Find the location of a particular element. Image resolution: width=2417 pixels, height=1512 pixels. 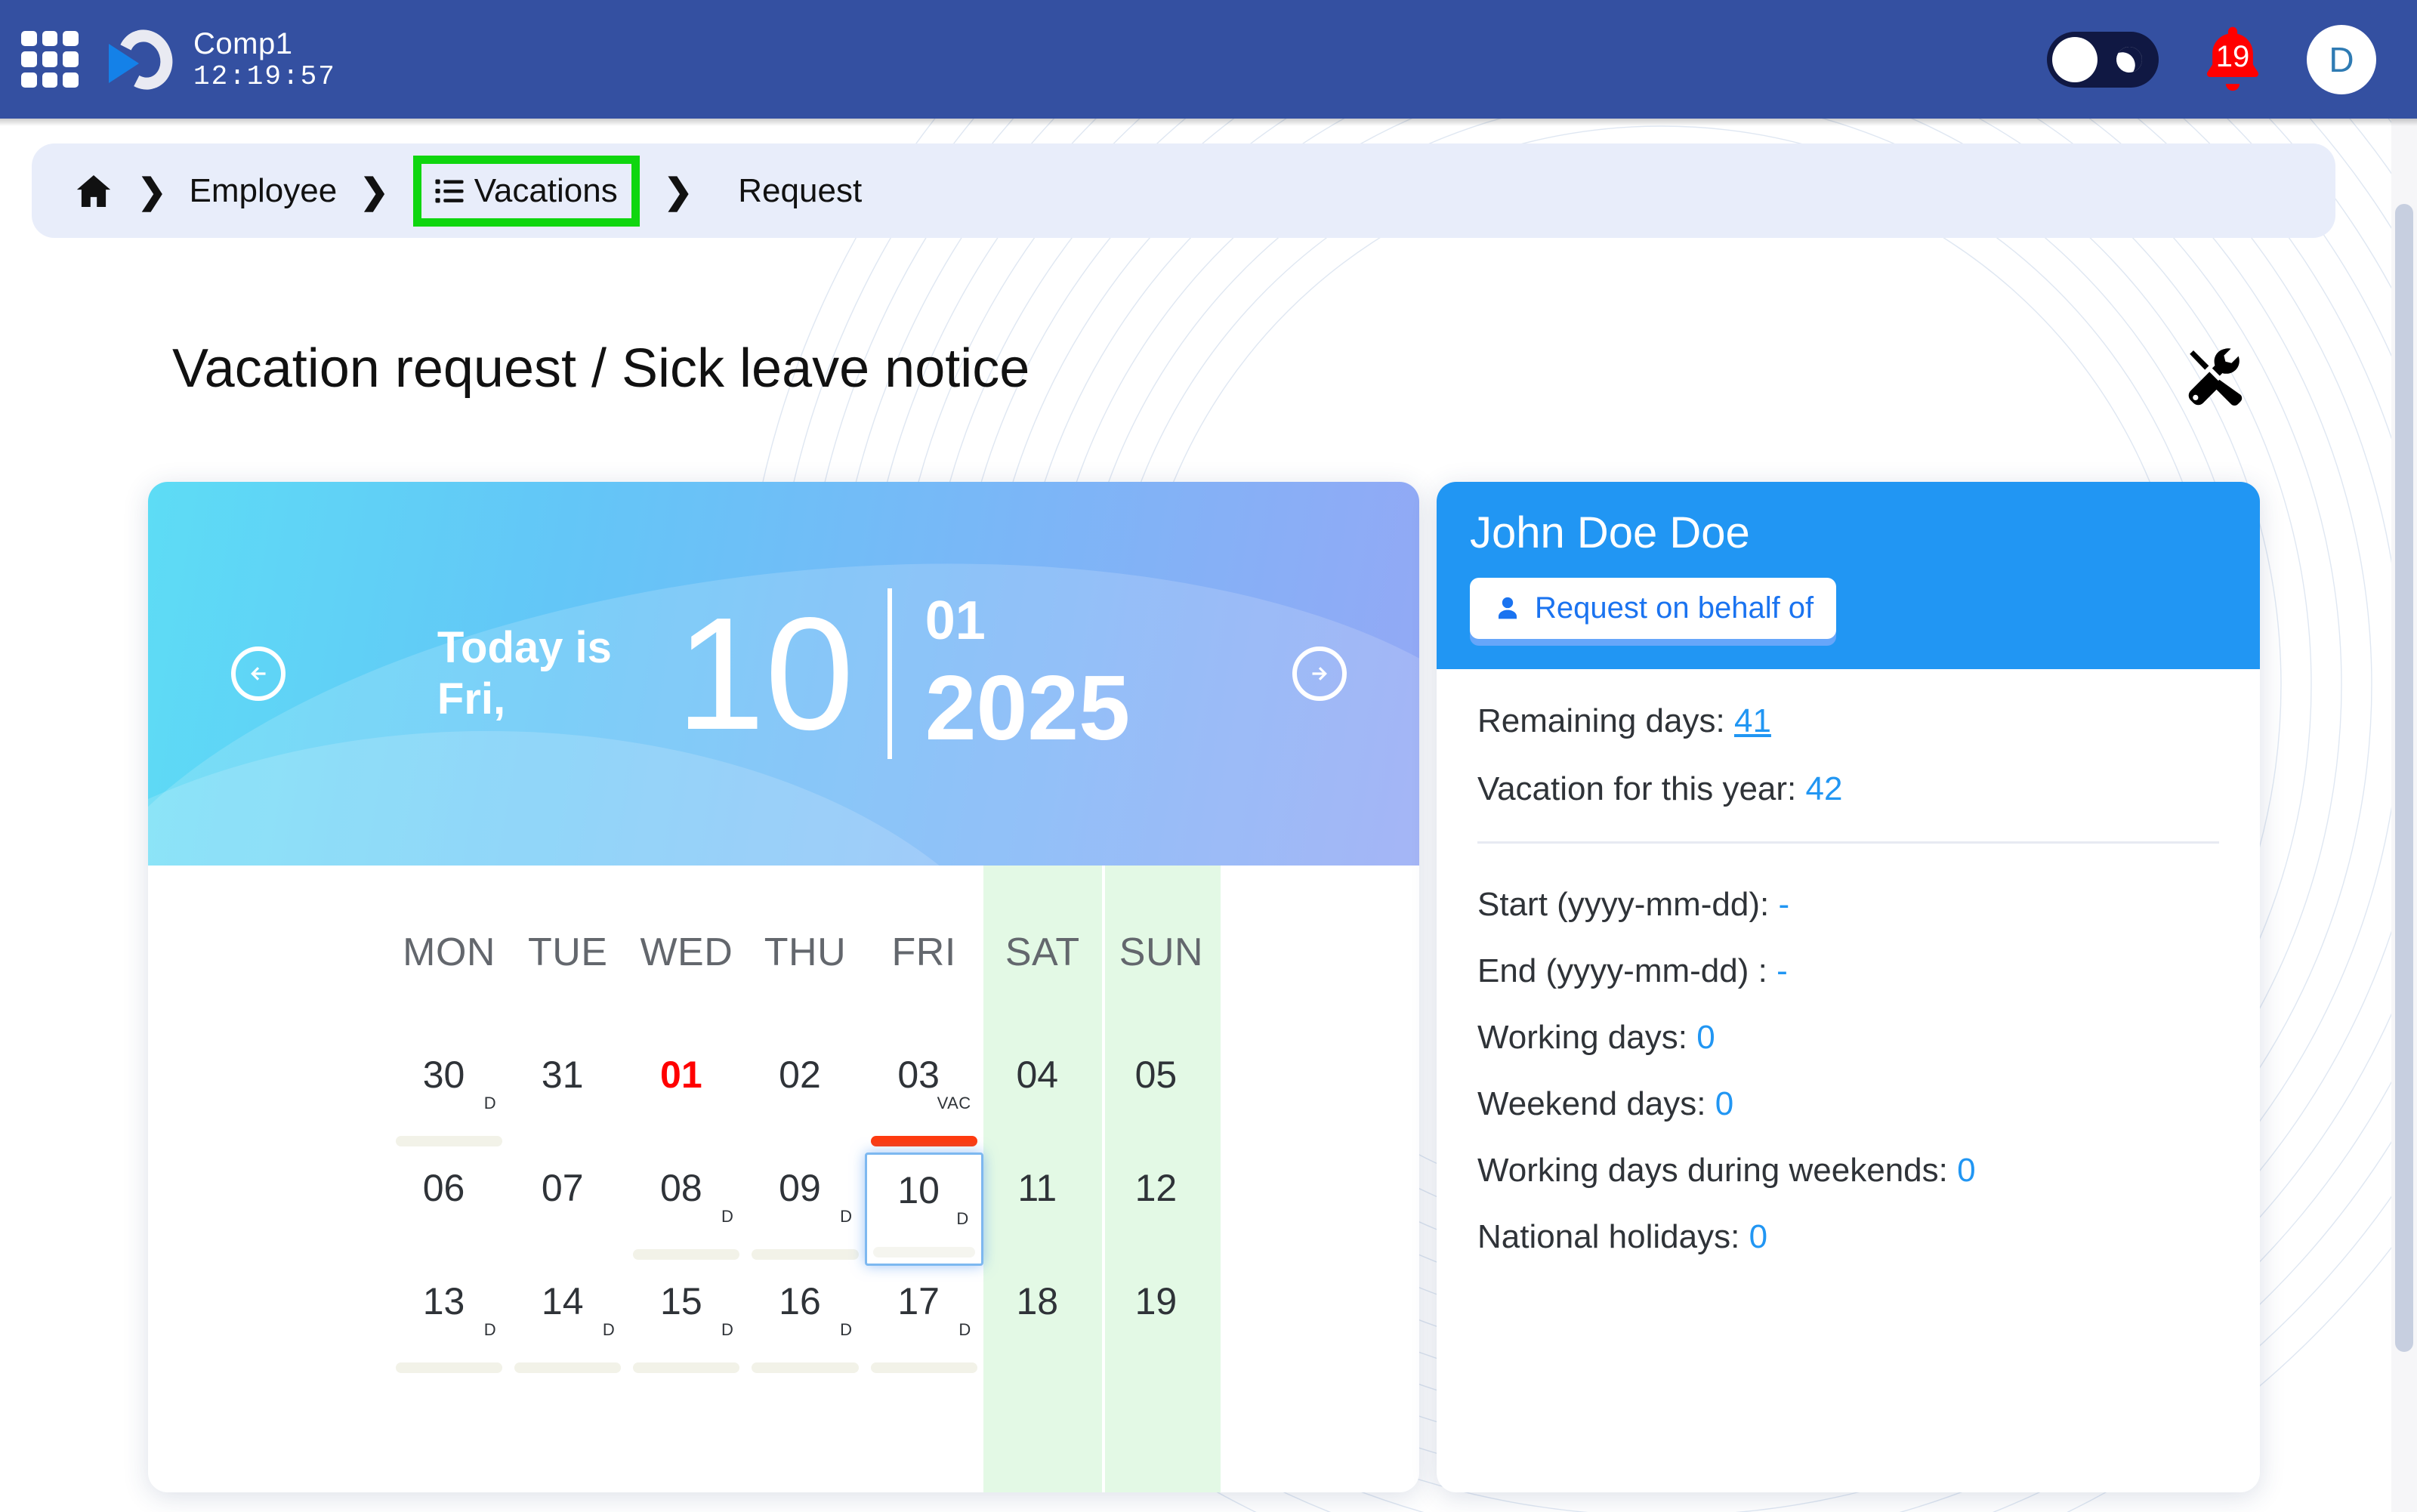

calendar-day-number: 15 is located at coordinates (681, 1301).